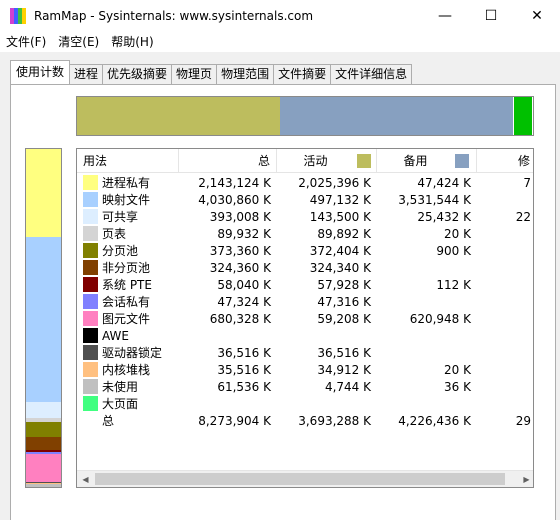  I want to click on row-modified: 29, so click(523, 420).